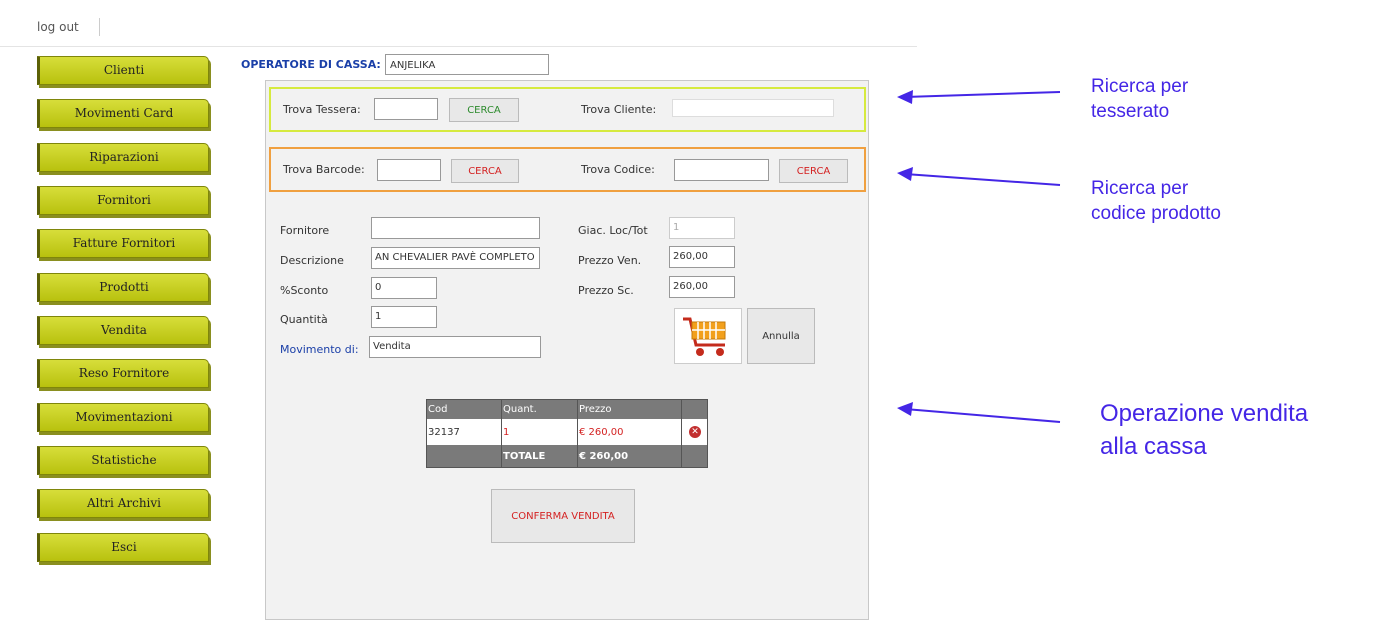 The image size is (1391, 620). What do you see at coordinates (606, 290) in the screenshot?
I see `prezzo-sc-label: Prezzo Sc.` at bounding box center [606, 290].